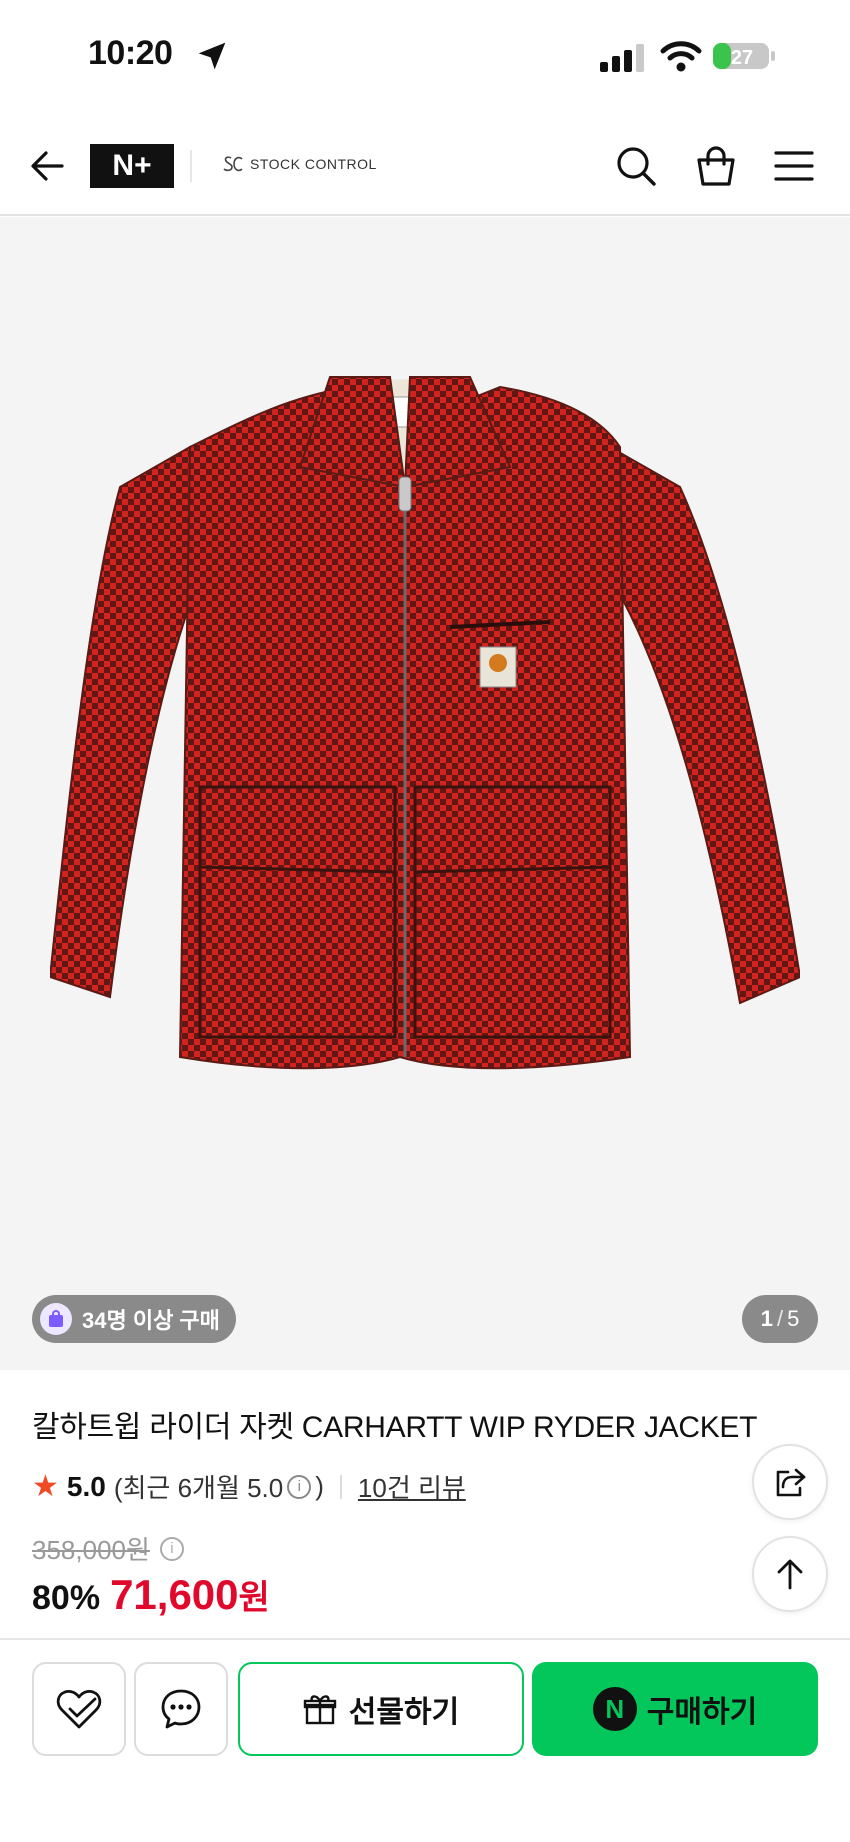 This screenshot has height=1842, width=850. Describe the element at coordinates (614, 1709) in the screenshot. I see `naver-pay-icon: N` at that location.